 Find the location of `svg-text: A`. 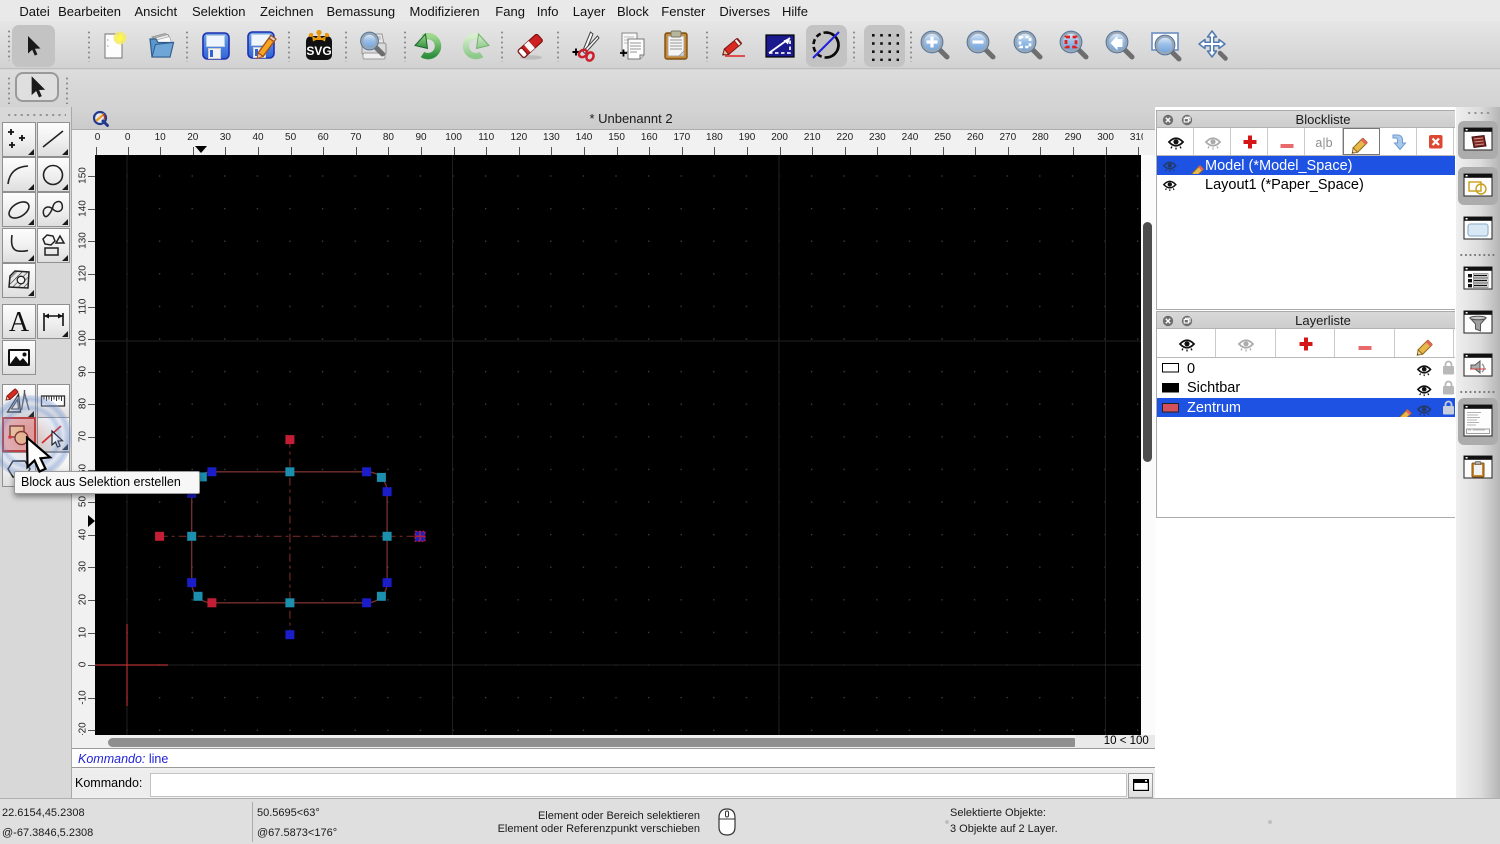

svg-text: A is located at coordinates (19, 322).